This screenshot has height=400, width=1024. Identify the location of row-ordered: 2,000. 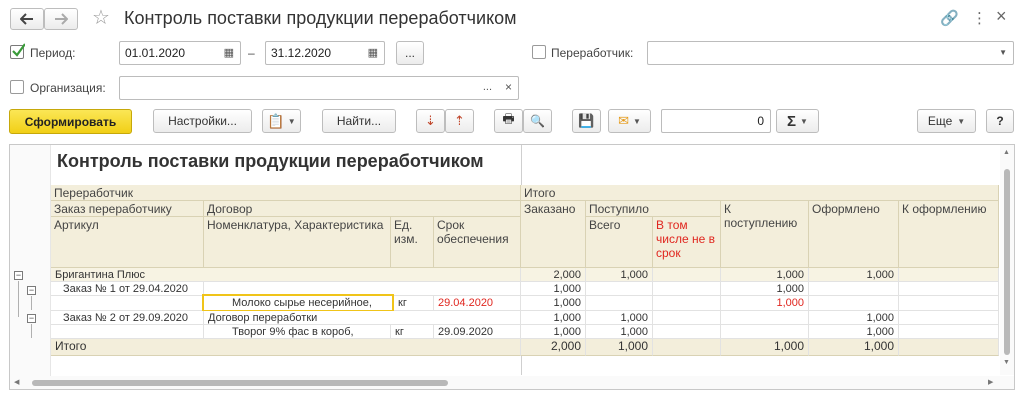
(553, 275).